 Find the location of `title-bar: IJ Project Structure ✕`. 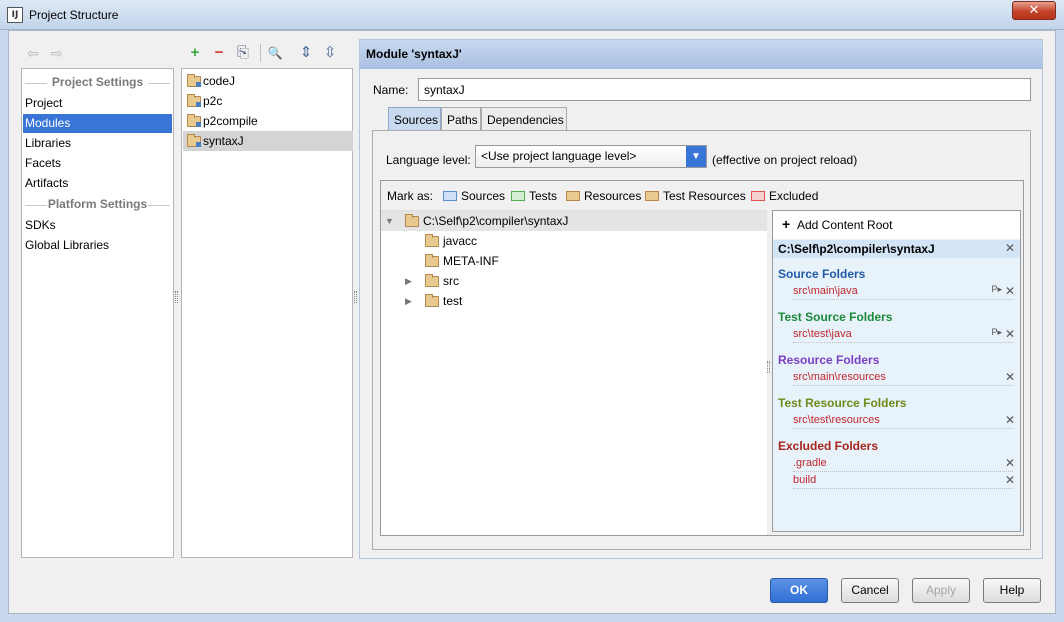

title-bar: IJ Project Structure ✕ is located at coordinates (532, 15).